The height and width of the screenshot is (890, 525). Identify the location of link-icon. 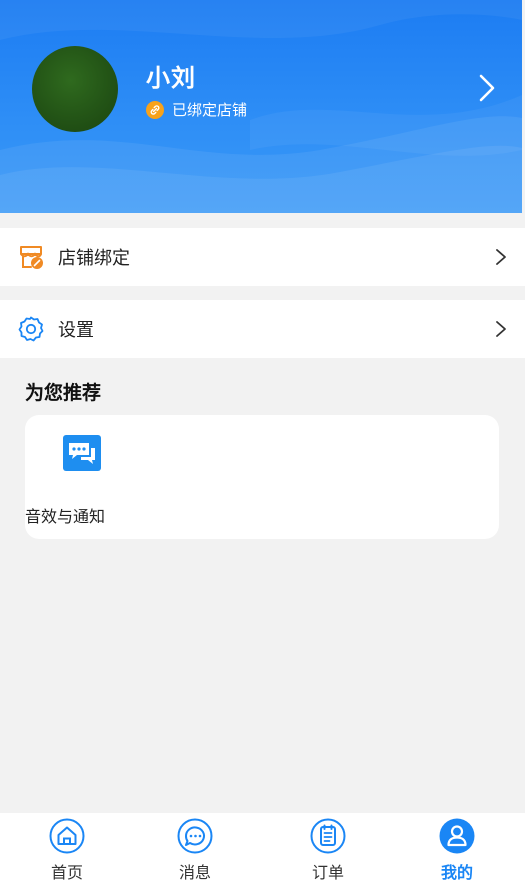
(155, 109).